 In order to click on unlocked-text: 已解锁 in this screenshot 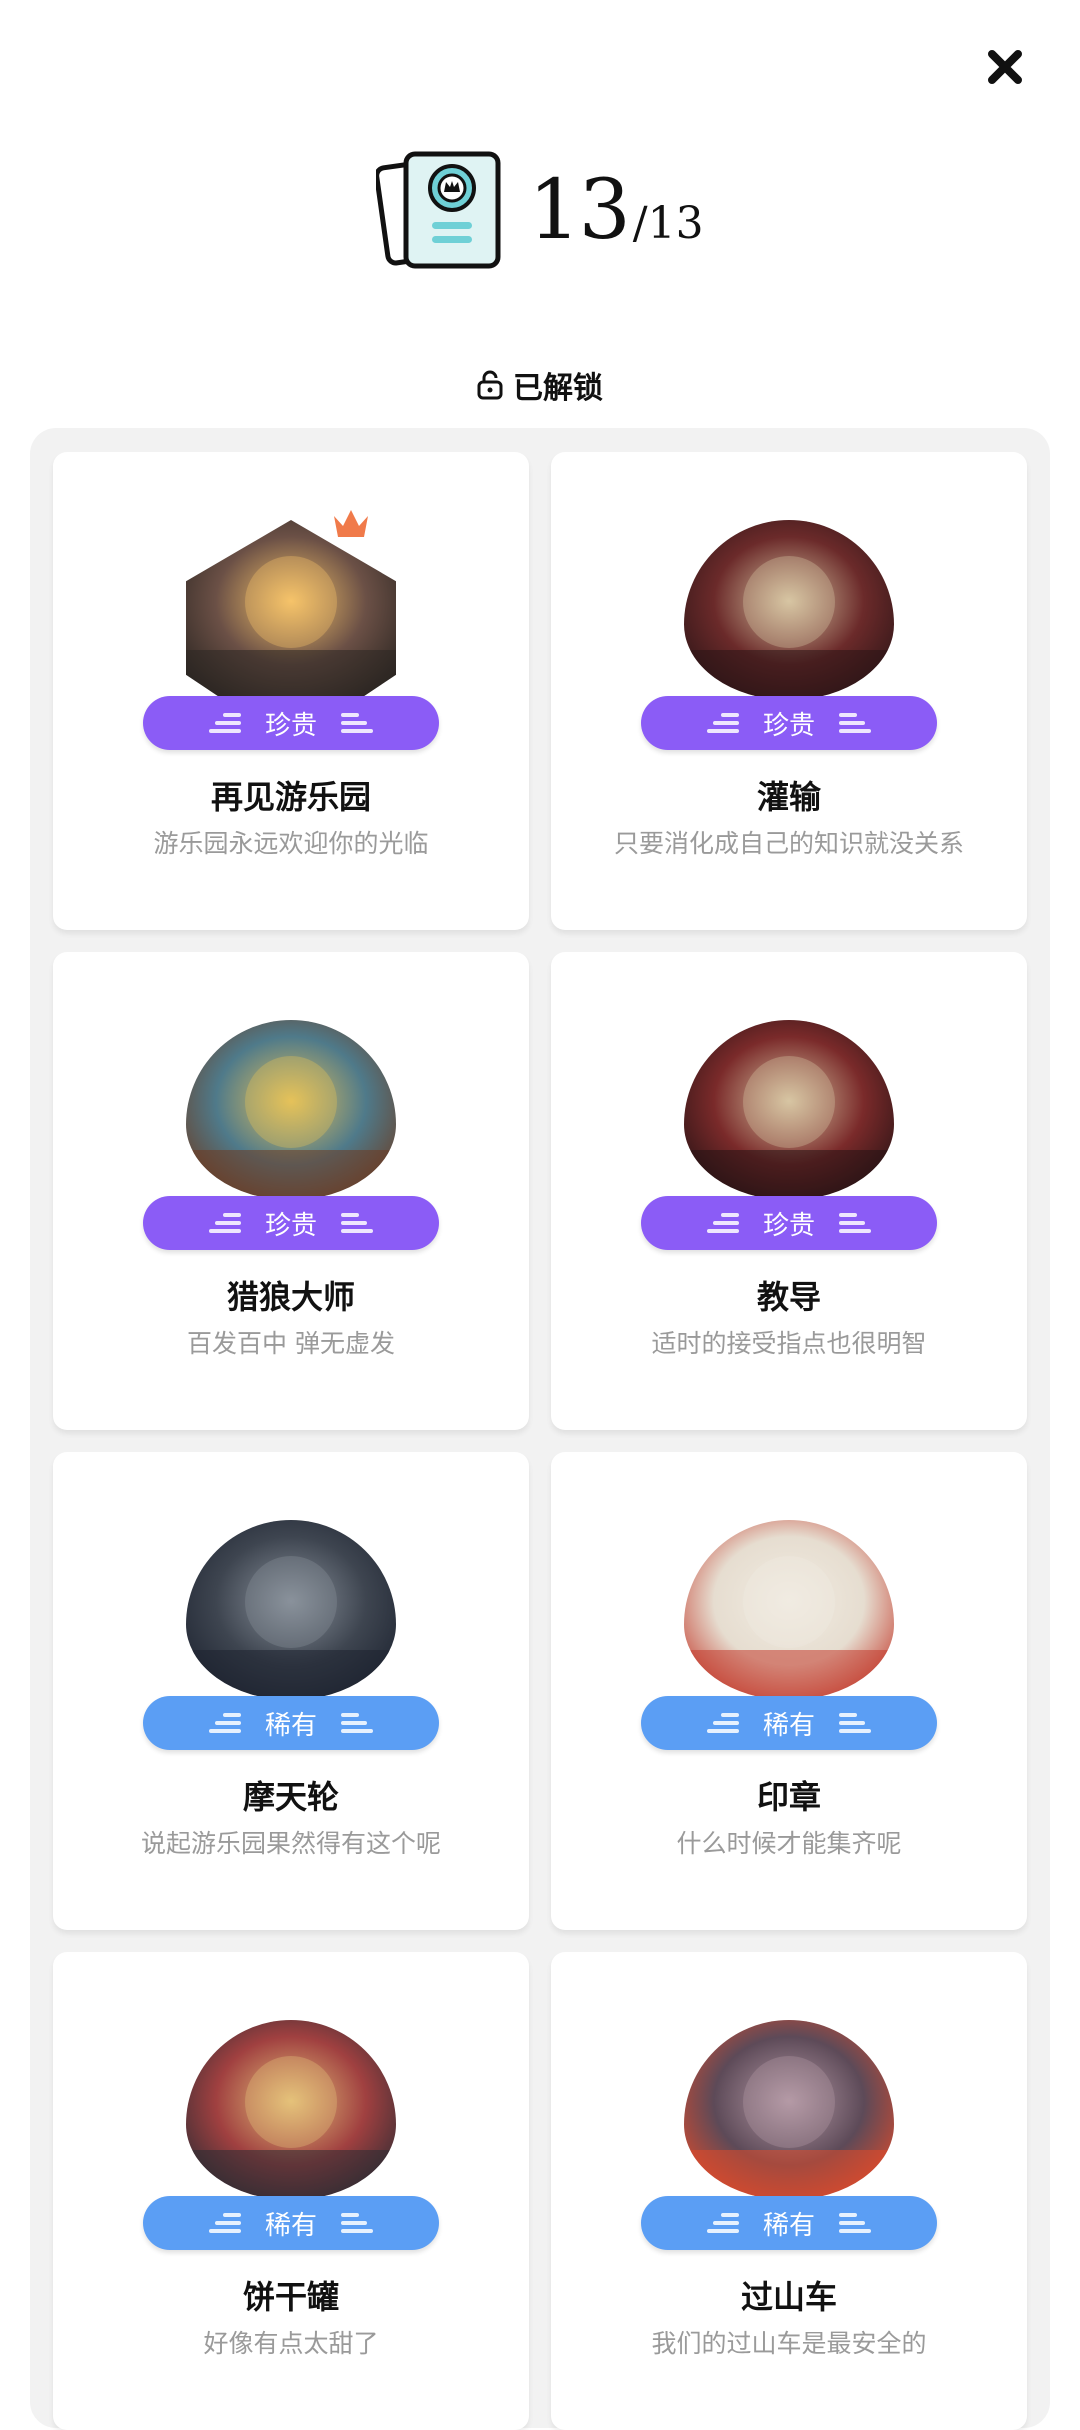, I will do `click(558, 388)`.